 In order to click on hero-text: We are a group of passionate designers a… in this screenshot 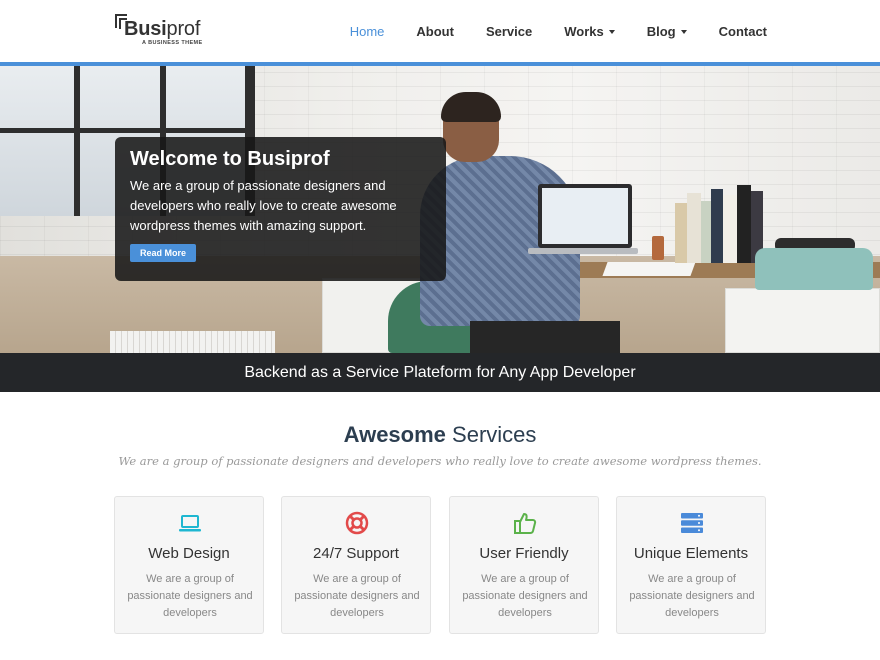, I will do `click(263, 205)`.